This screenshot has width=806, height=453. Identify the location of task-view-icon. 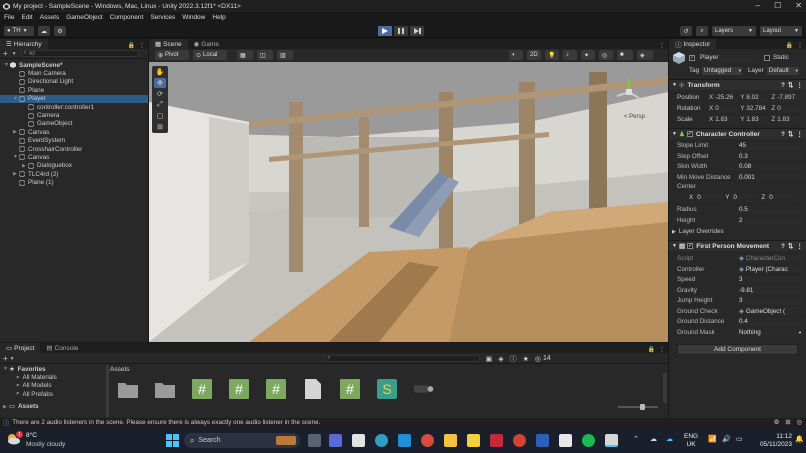
(314, 440).